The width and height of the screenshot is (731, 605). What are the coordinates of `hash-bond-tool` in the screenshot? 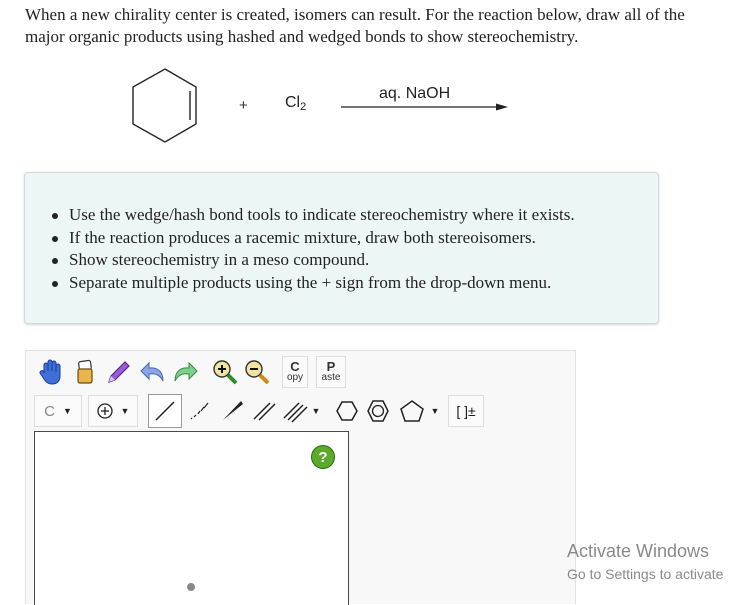 It's located at (200, 411).